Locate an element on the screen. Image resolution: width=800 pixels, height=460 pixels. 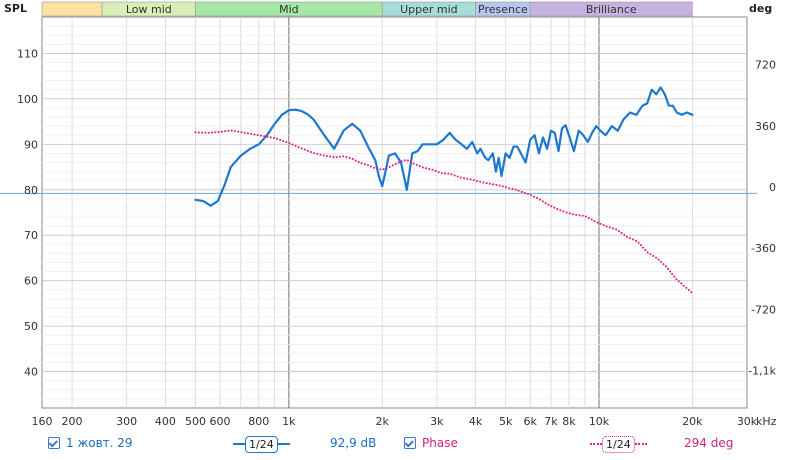
x-tick-6: 800 is located at coordinates (258, 421).